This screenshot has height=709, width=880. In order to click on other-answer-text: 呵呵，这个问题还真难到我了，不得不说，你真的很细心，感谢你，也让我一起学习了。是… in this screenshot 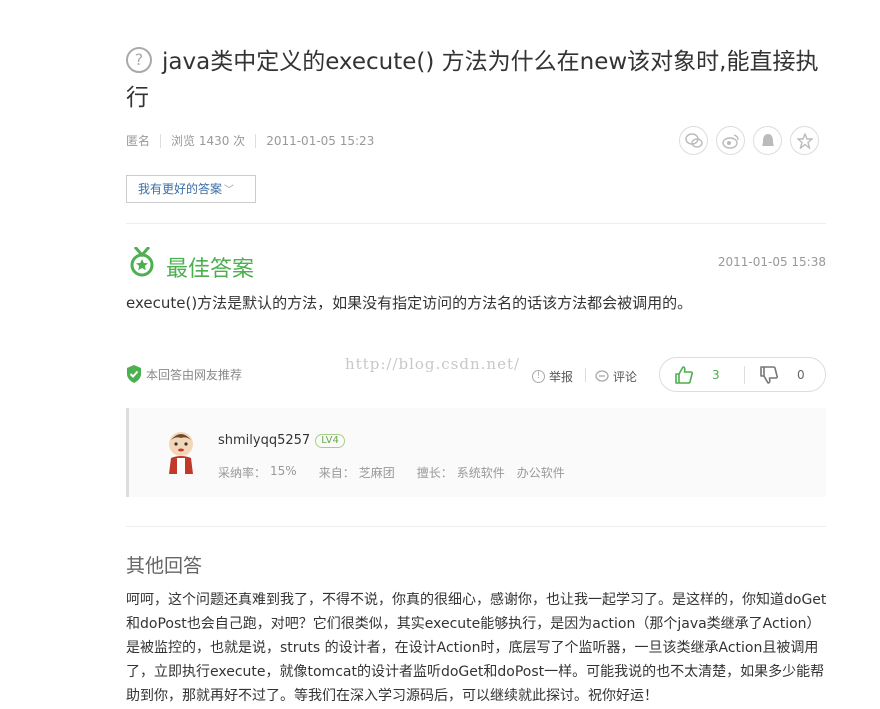, I will do `click(476, 648)`.